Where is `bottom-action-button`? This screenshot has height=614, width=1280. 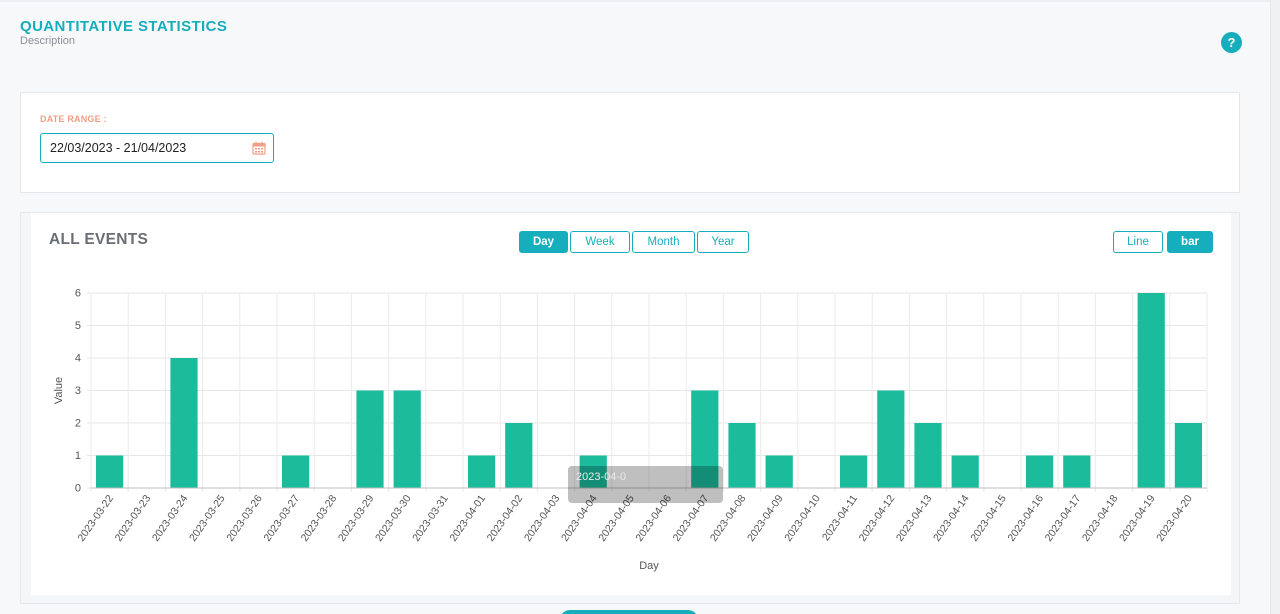 bottom-action-button is located at coordinates (629, 612).